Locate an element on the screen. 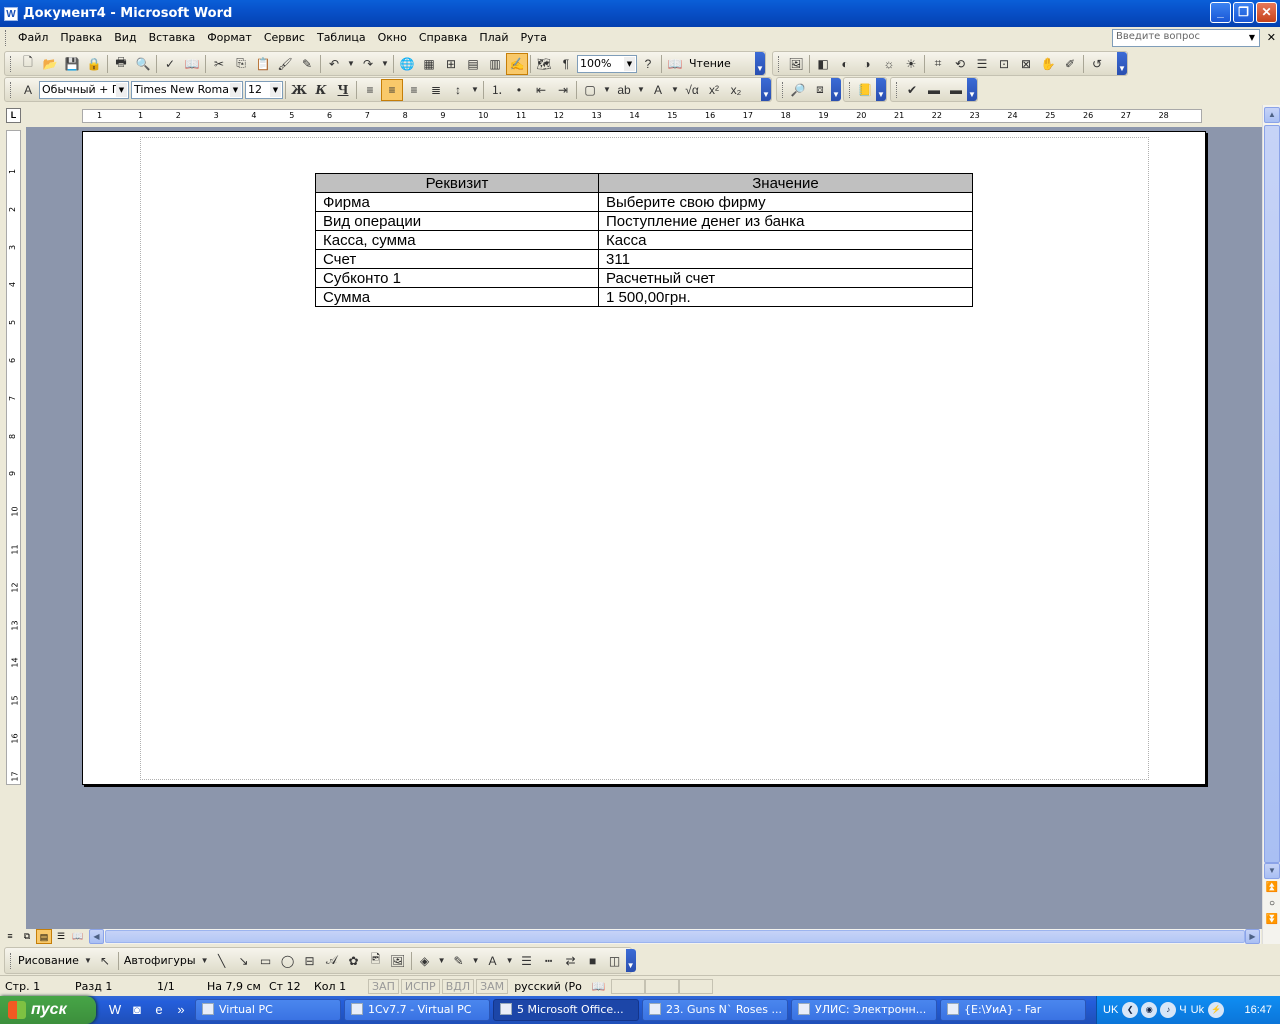 The image size is (1280, 1024). reading-mode-label: Чтение is located at coordinates (710, 63).